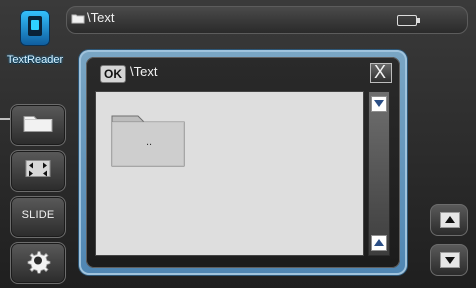 The width and height of the screenshot is (476, 288). I want to click on parent-folder-label: .., so click(149, 142).